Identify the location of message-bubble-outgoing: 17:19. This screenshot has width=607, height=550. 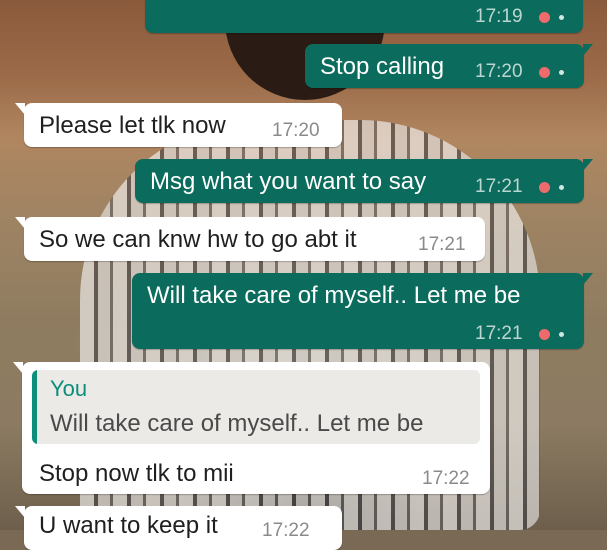
(364, 16).